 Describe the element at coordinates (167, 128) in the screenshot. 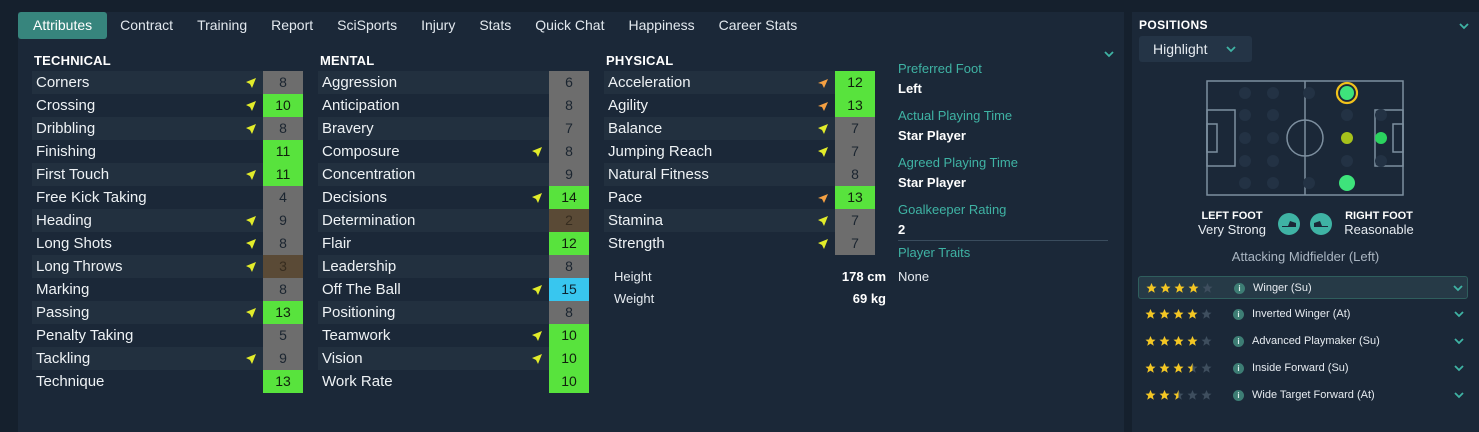

I see `attribute-row-dribbling: Dribbling 8` at that location.